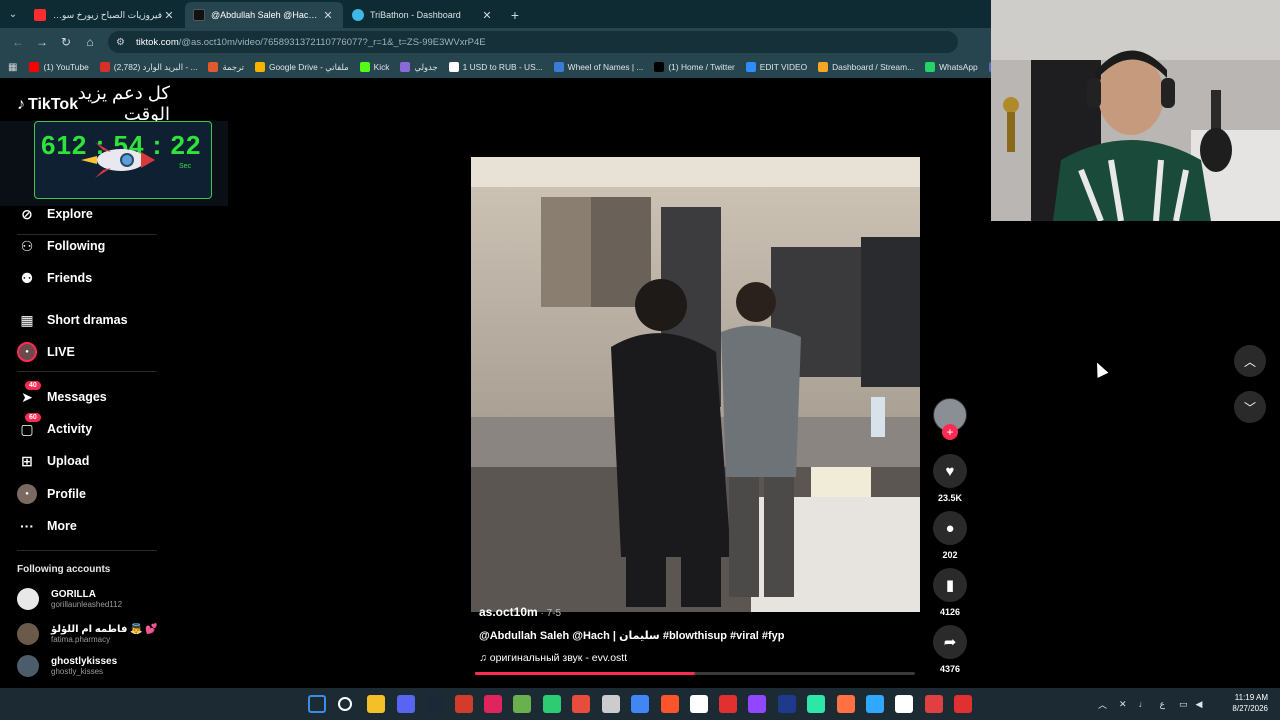  What do you see at coordinates (508, 612) in the screenshot?
I see `video-author: as.oct10m` at bounding box center [508, 612].